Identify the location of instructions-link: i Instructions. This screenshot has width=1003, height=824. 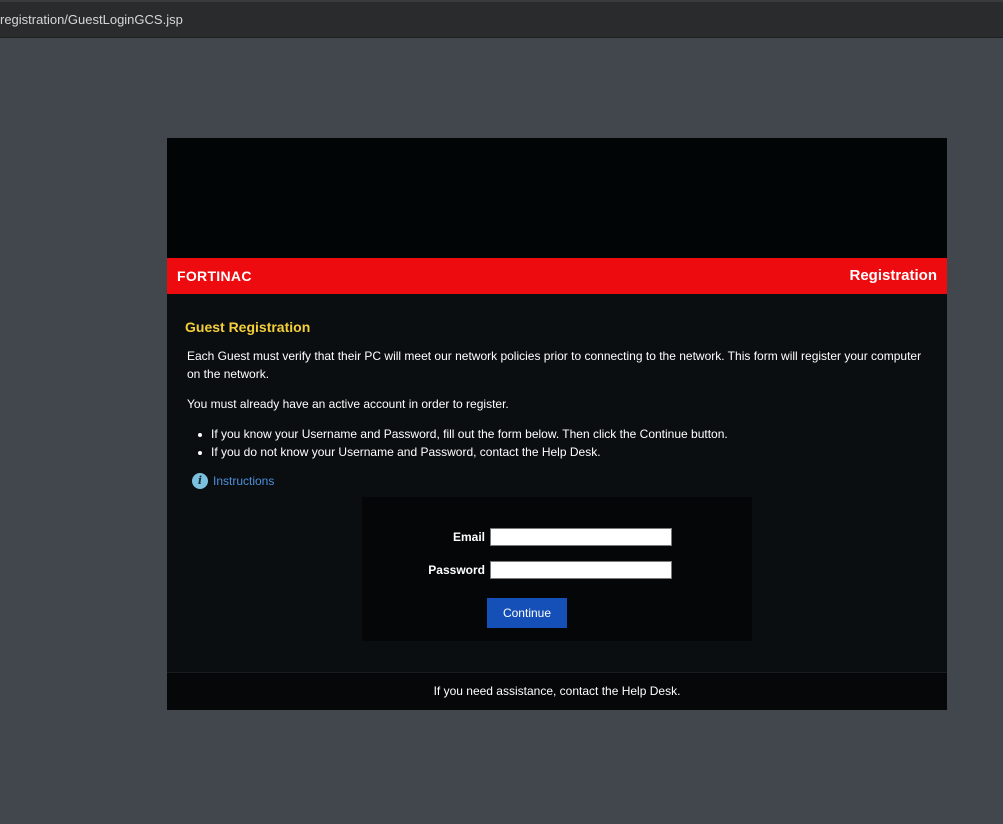
(233, 481).